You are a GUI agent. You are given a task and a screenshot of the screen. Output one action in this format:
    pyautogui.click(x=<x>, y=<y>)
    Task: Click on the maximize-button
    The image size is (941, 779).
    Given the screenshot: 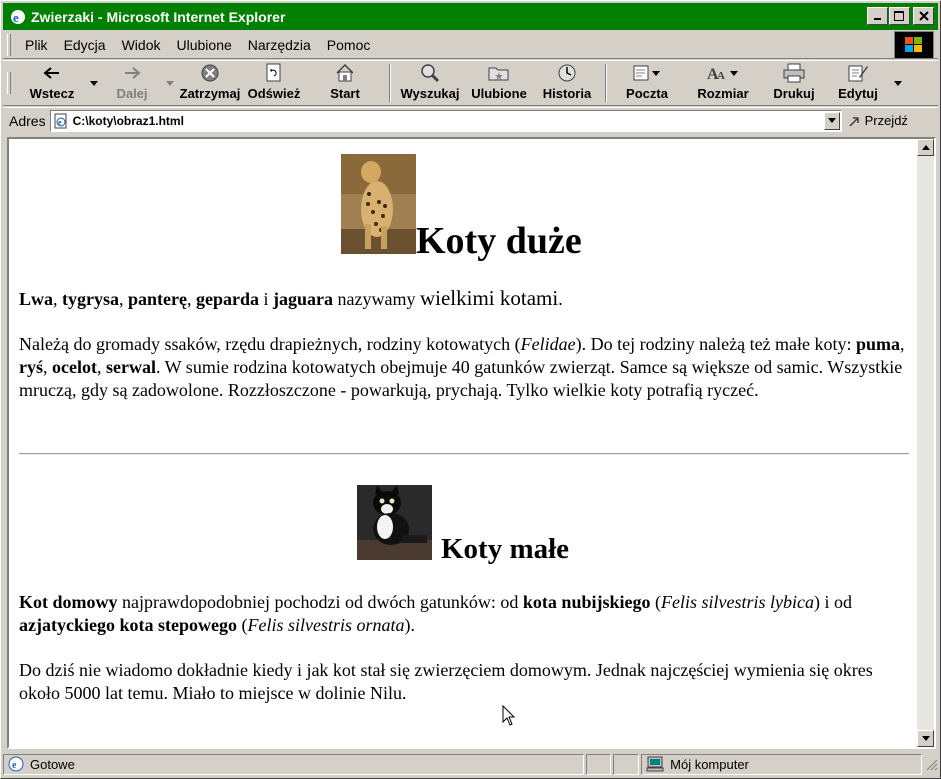 What is the action you would take?
    pyautogui.click(x=899, y=16)
    